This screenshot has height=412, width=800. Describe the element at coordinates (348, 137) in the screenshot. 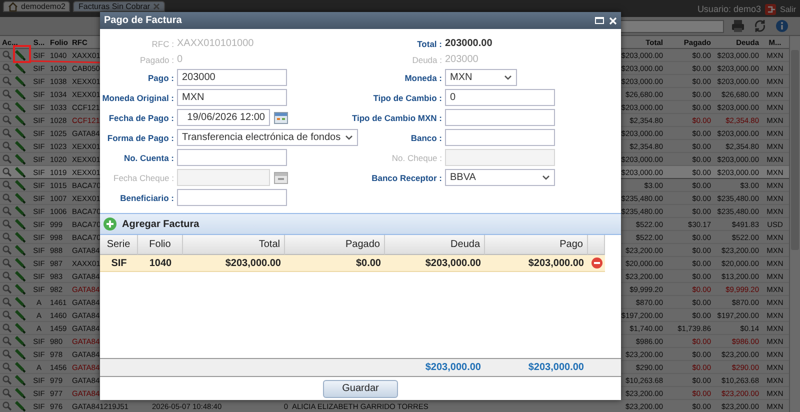

I see `caret-icon` at that location.